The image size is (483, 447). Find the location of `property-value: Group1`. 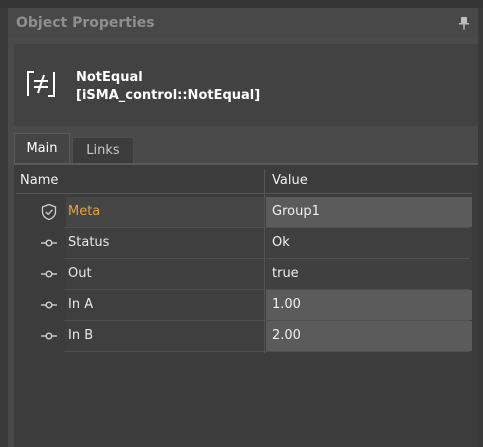

property-value: Group1 is located at coordinates (369, 212).